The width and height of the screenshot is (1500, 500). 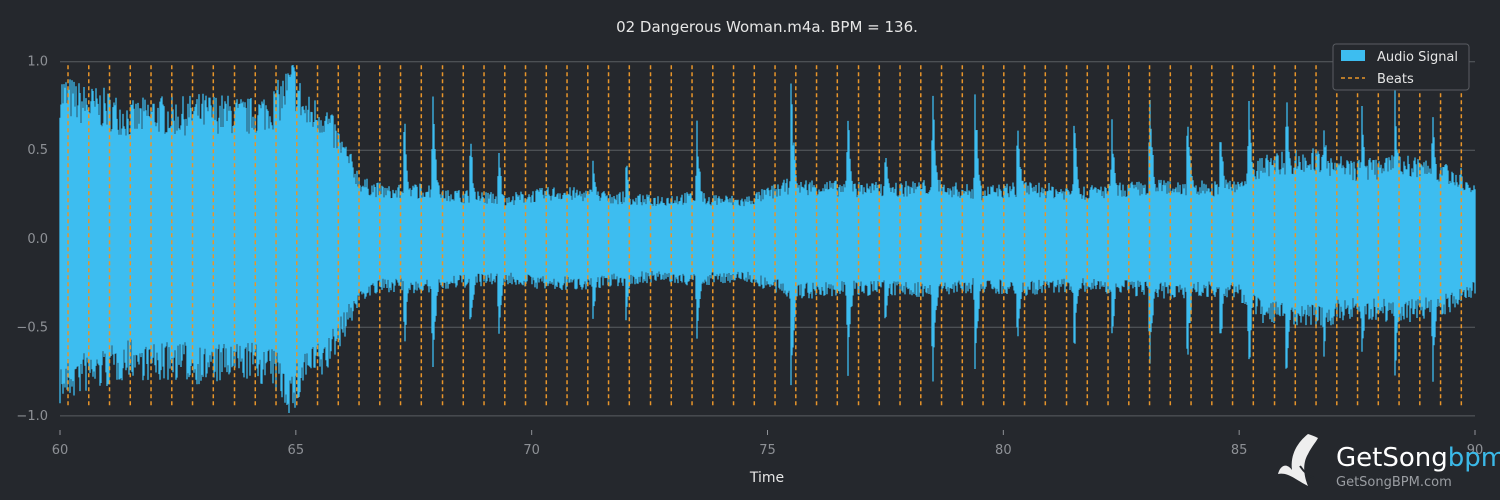 What do you see at coordinates (766, 478) in the screenshot?
I see `x-axis-title: Time` at bounding box center [766, 478].